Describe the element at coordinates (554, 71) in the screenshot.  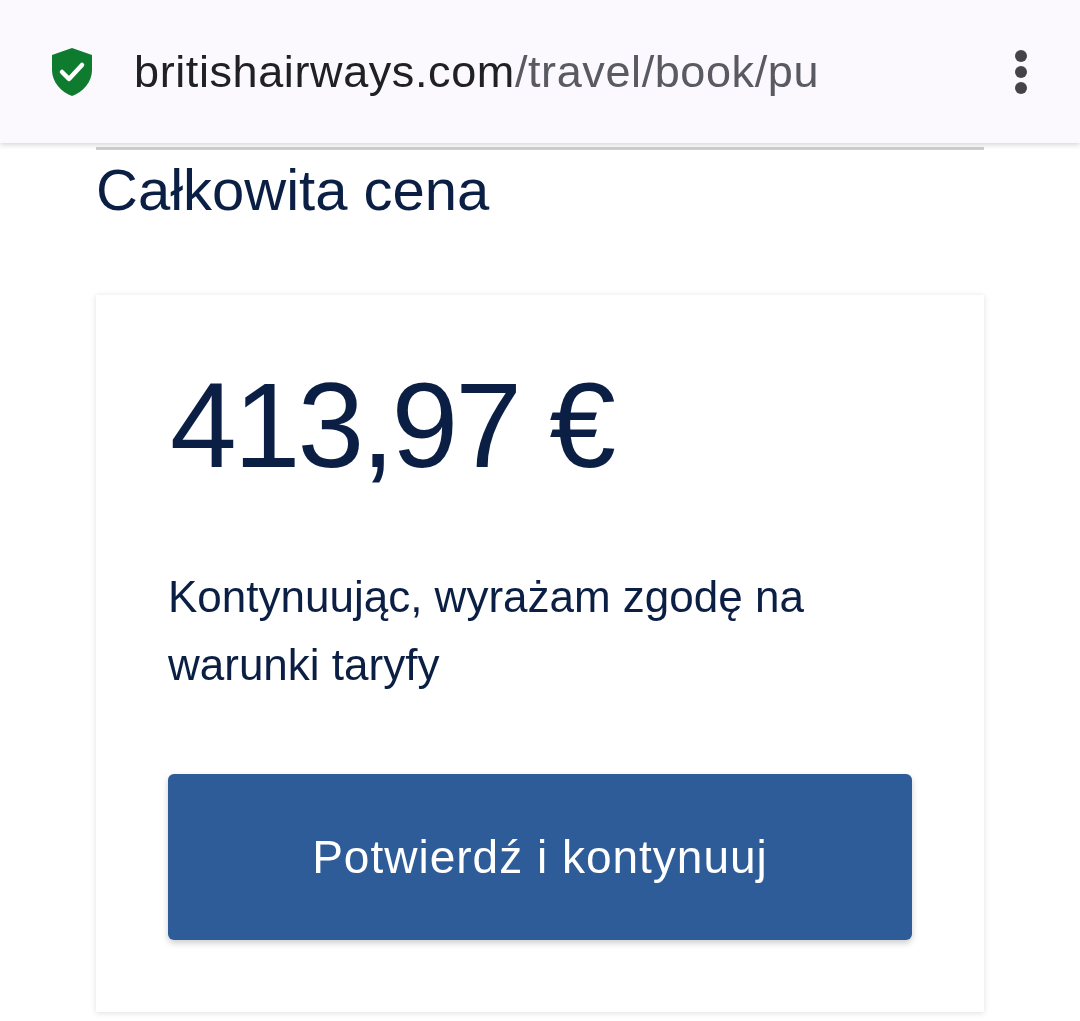
I see `url-text: britishairways.com/travel/book/pu` at that location.